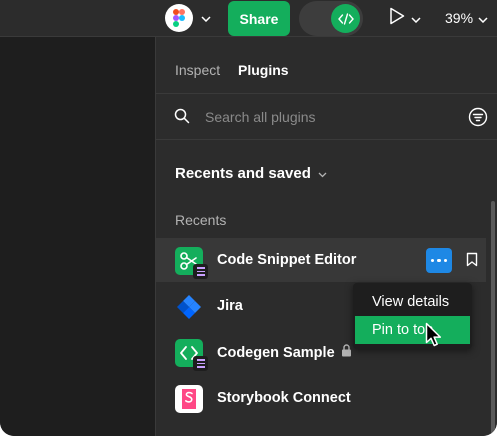 This screenshot has height=436, width=497. Describe the element at coordinates (179, 18) in the screenshot. I see `figma-logo-icon` at that location.